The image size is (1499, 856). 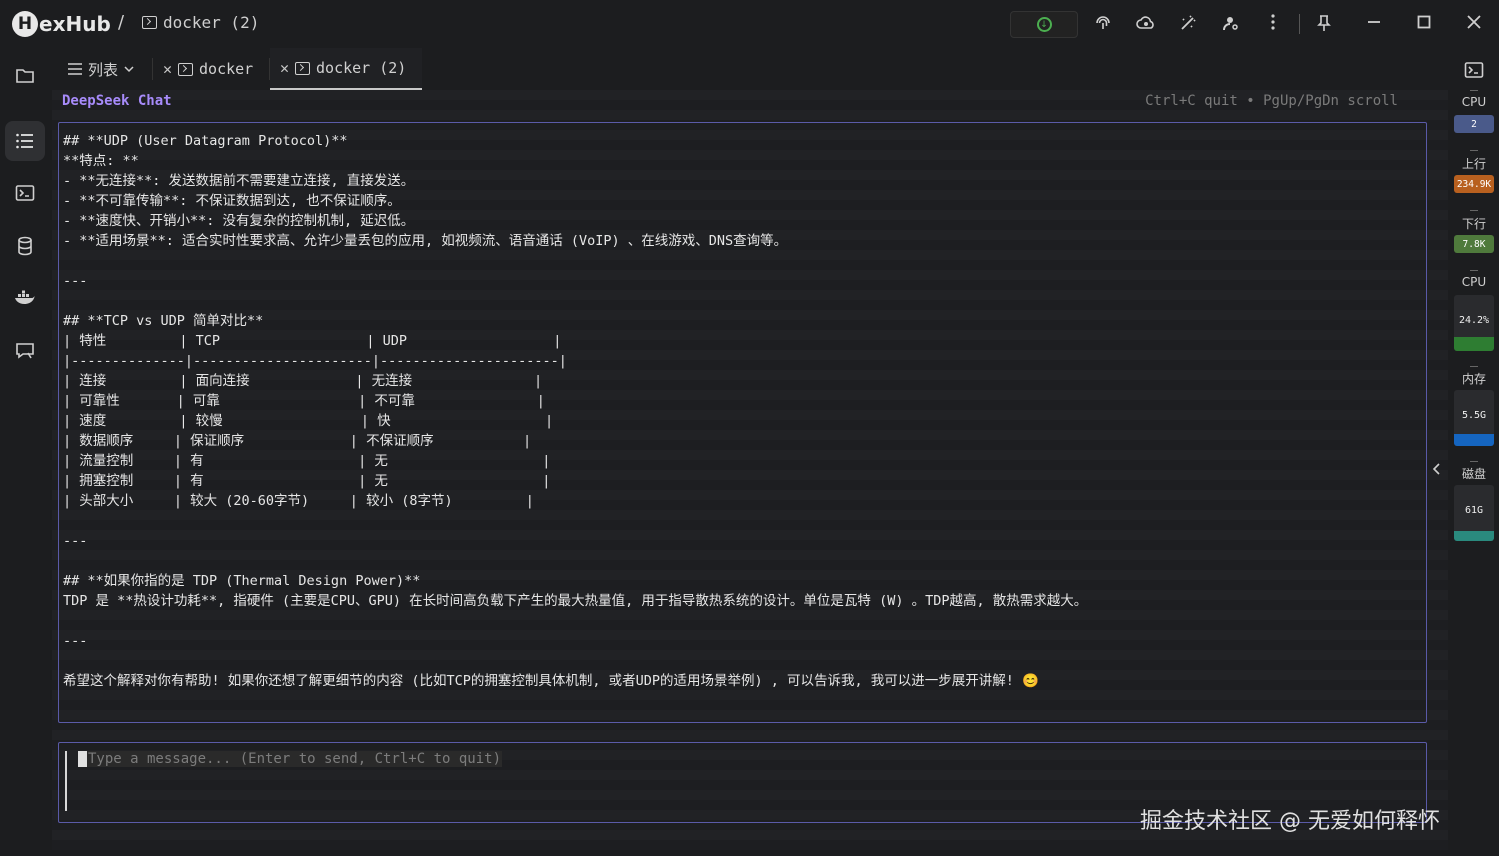 I want to click on message-line: | 流量控制 | 有 | 无 |, so click(x=307, y=461).